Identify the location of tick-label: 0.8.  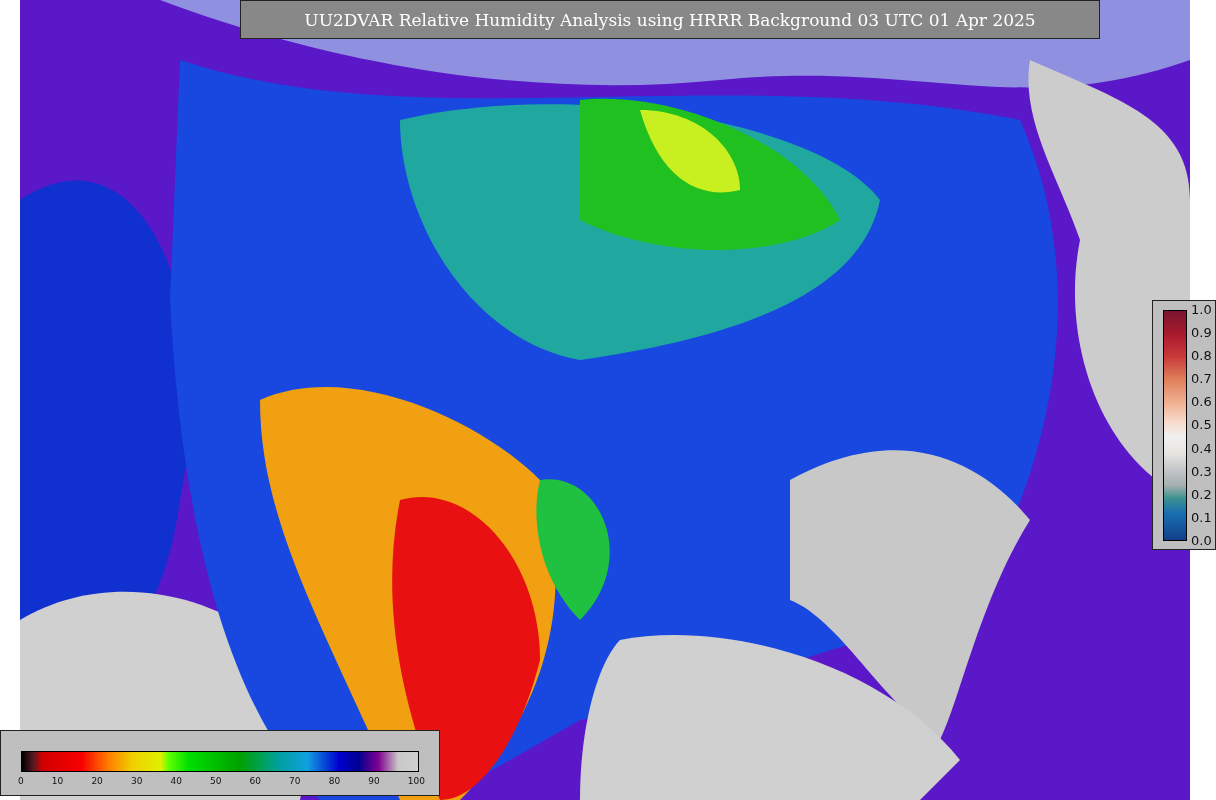
(1201, 356).